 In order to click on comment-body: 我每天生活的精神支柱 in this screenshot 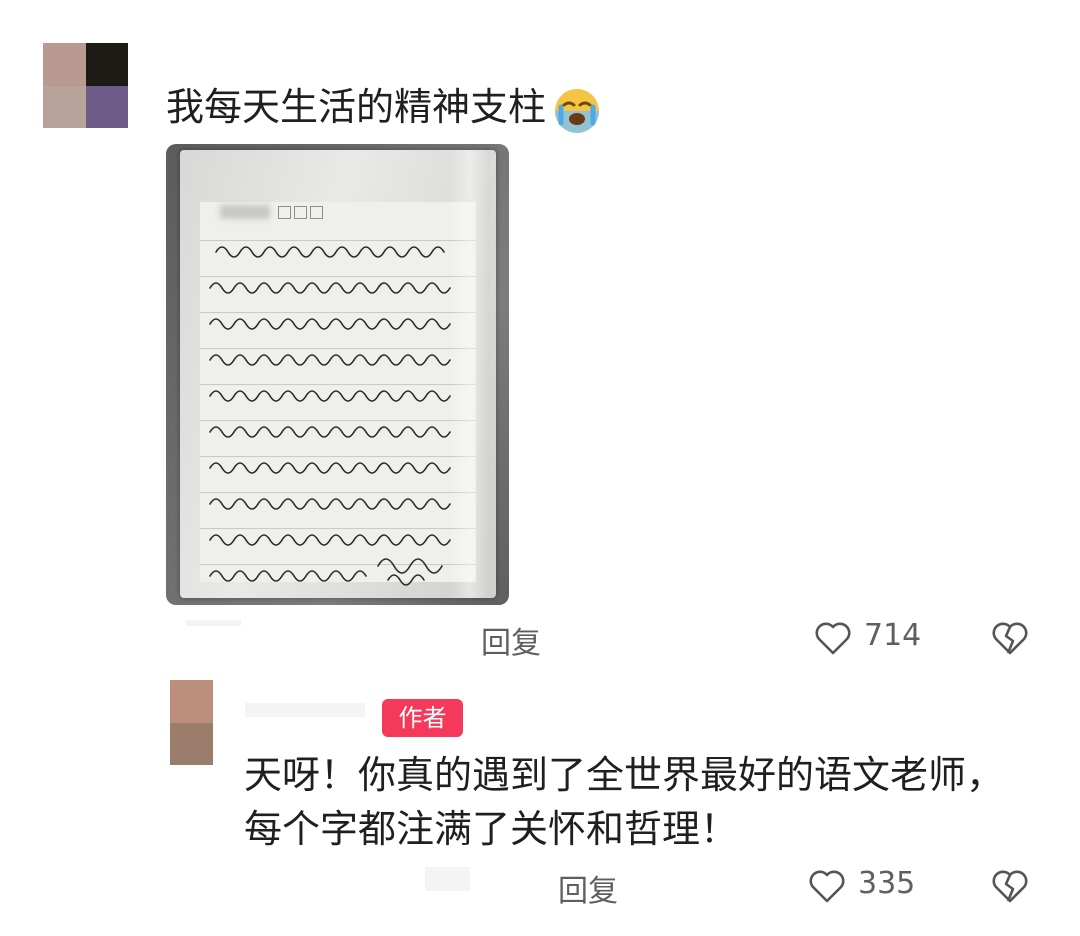, I will do `click(384, 108)`.